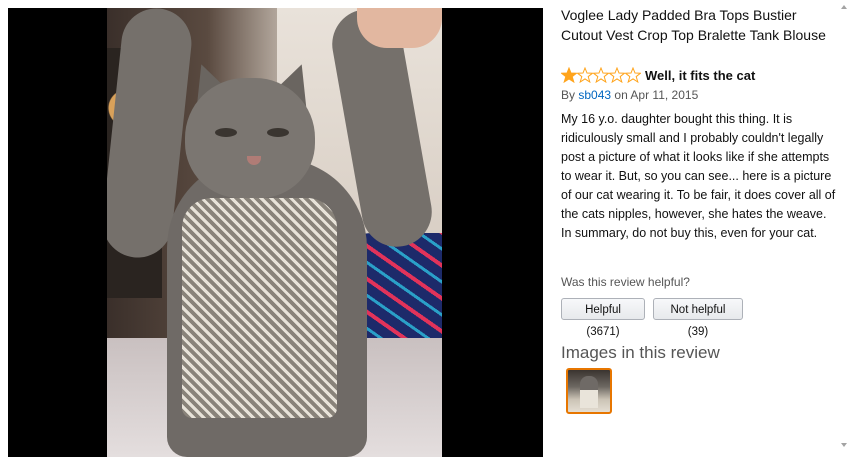  What do you see at coordinates (656, 95) in the screenshot?
I see `review-date: on Apr 11, 2015` at bounding box center [656, 95].